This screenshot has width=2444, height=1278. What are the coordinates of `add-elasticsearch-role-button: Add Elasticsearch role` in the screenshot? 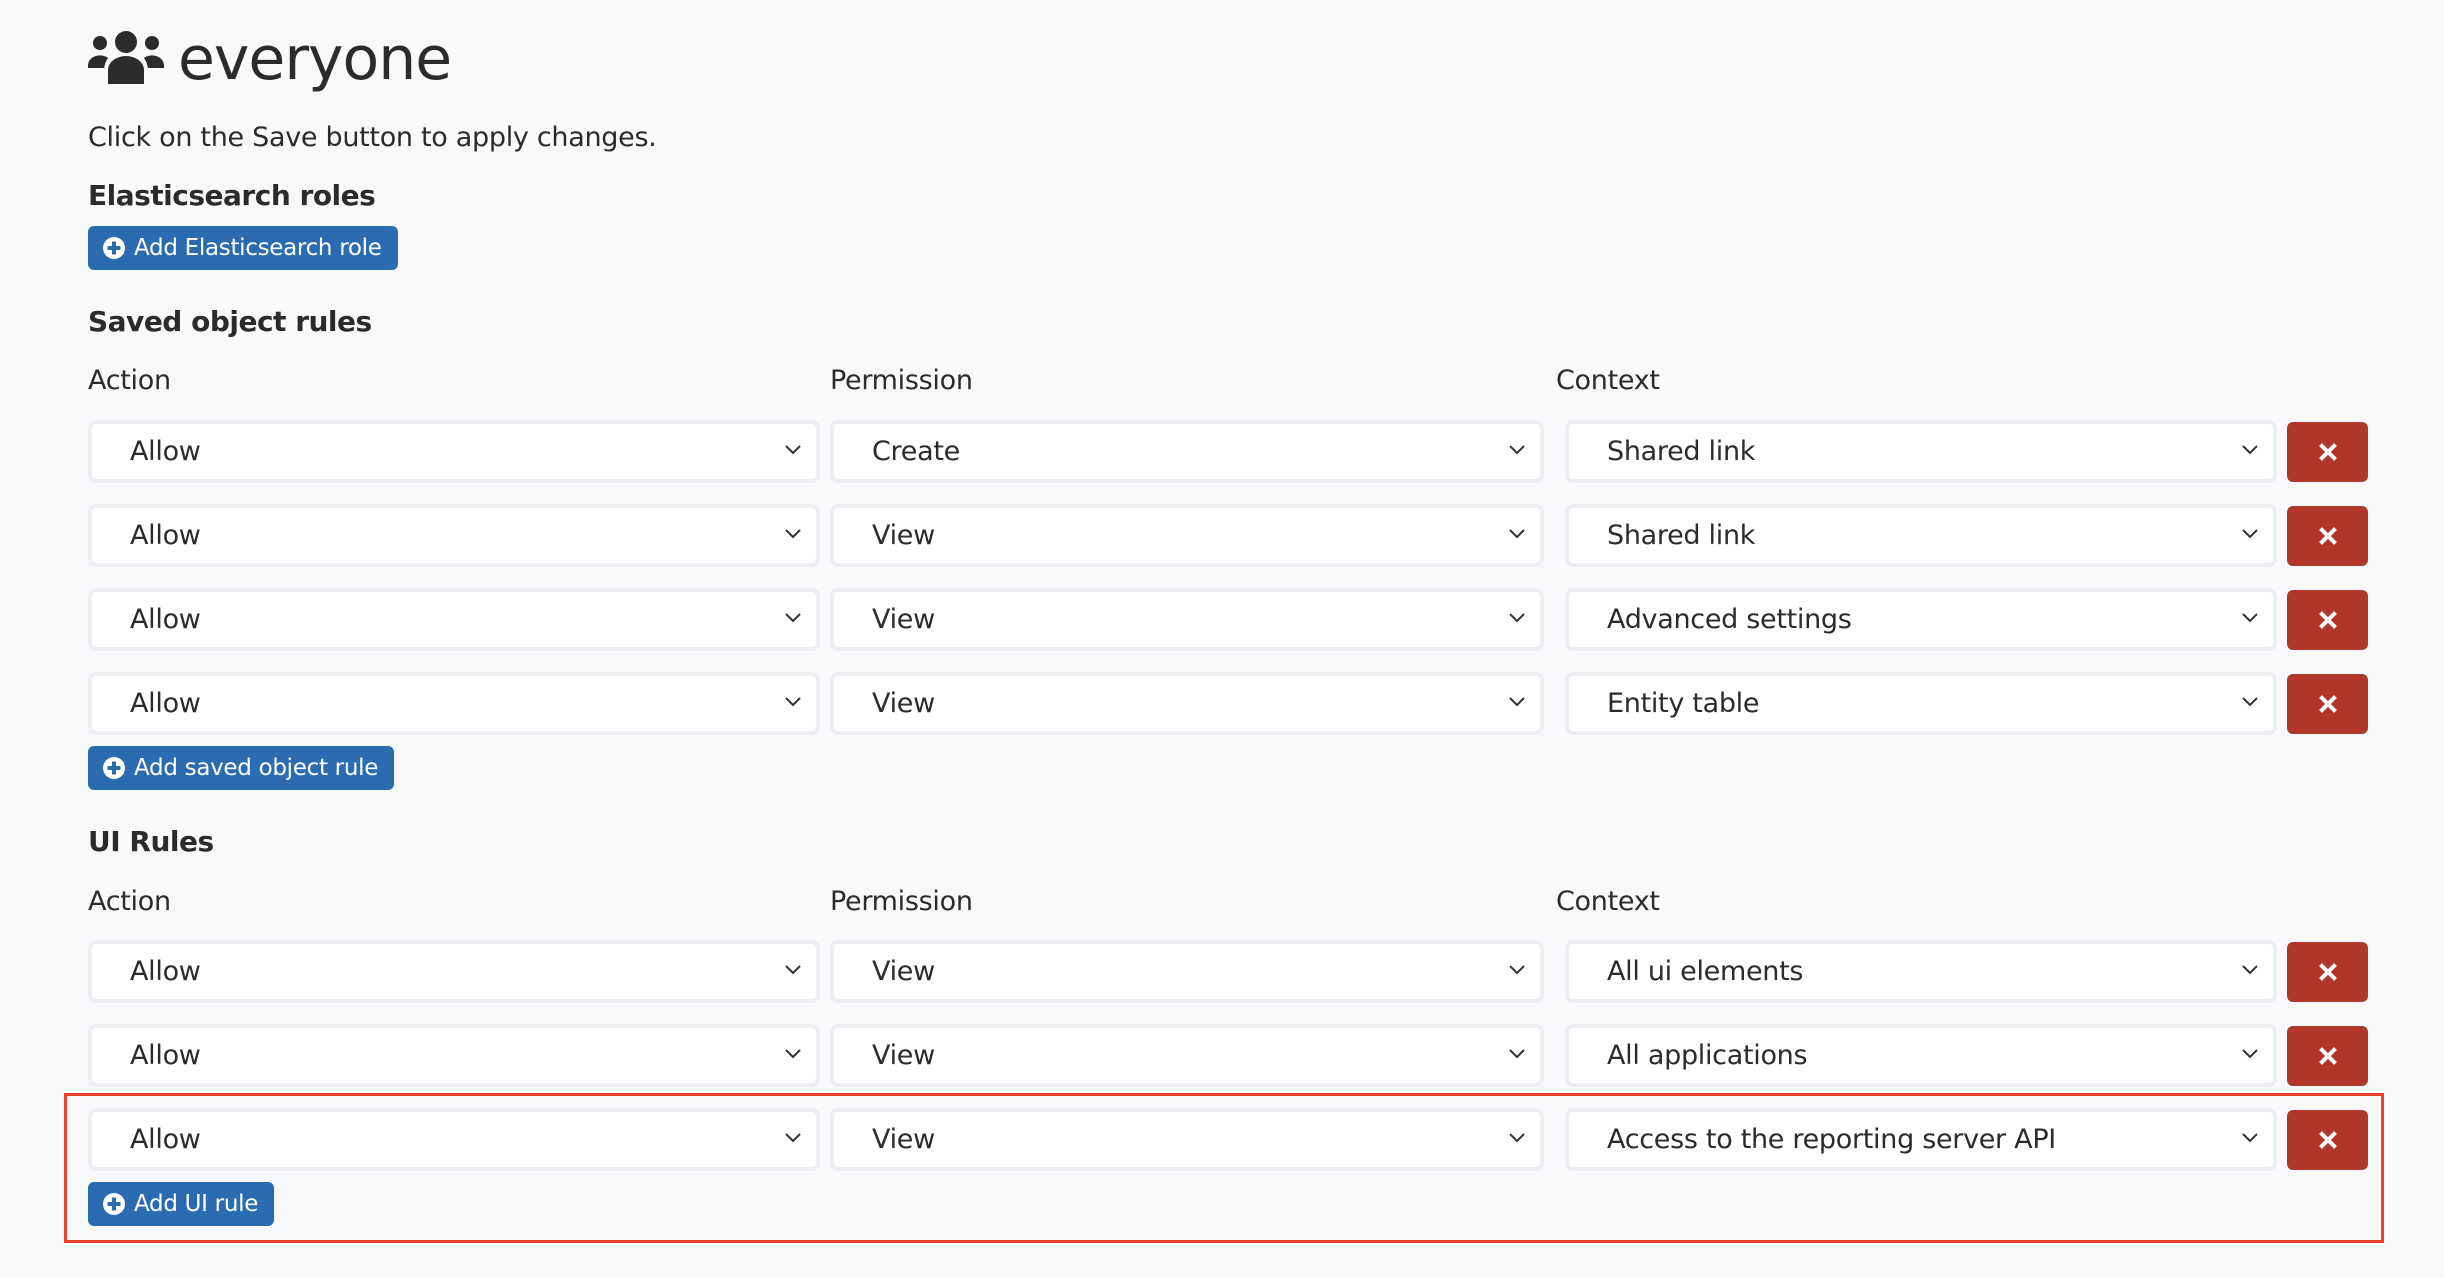 It's located at (243, 248).